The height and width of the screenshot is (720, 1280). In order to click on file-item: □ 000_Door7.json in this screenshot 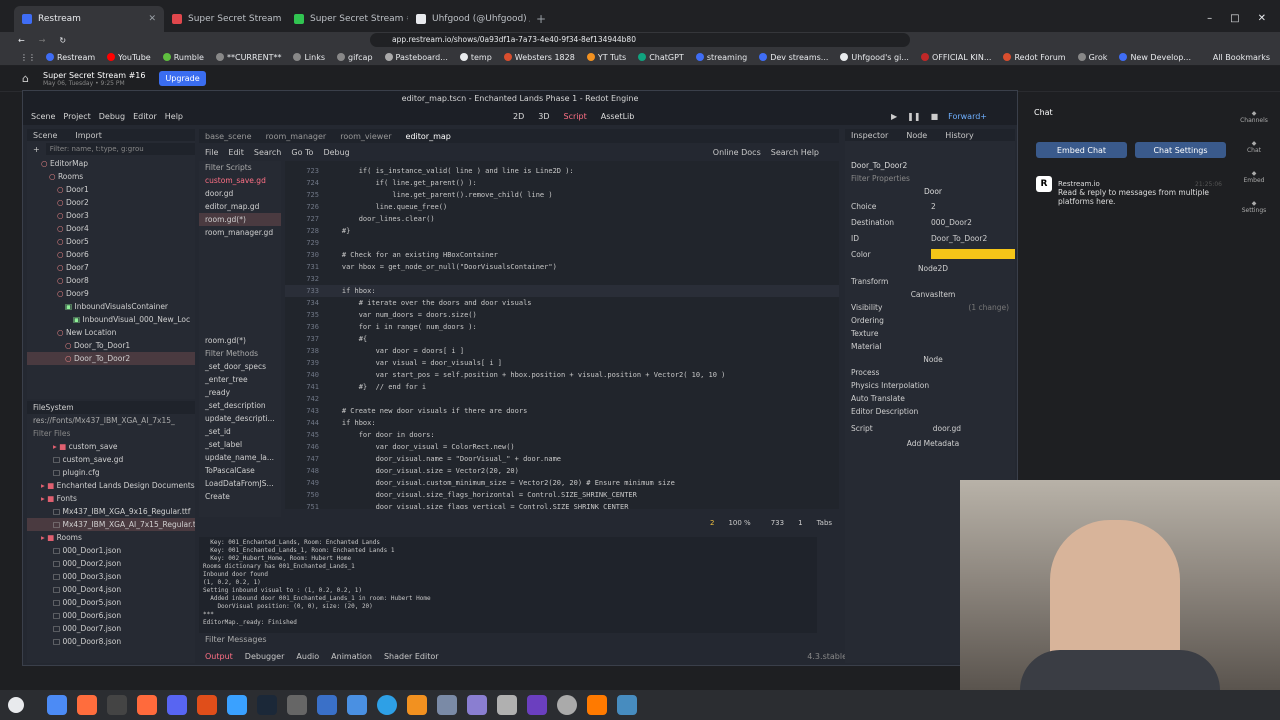, I will do `click(111, 628)`.